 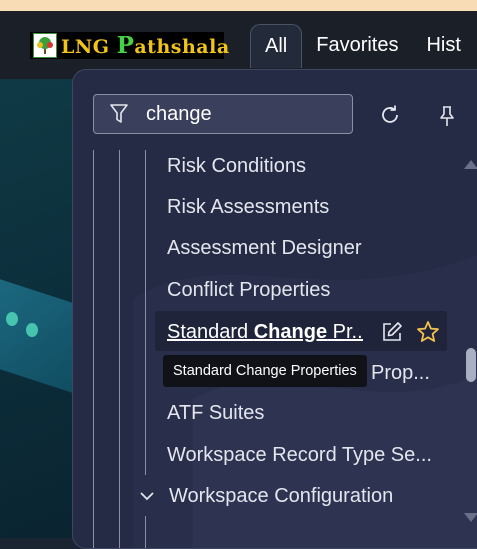 I want to click on scroll-up-arrow, so click(x=470, y=164).